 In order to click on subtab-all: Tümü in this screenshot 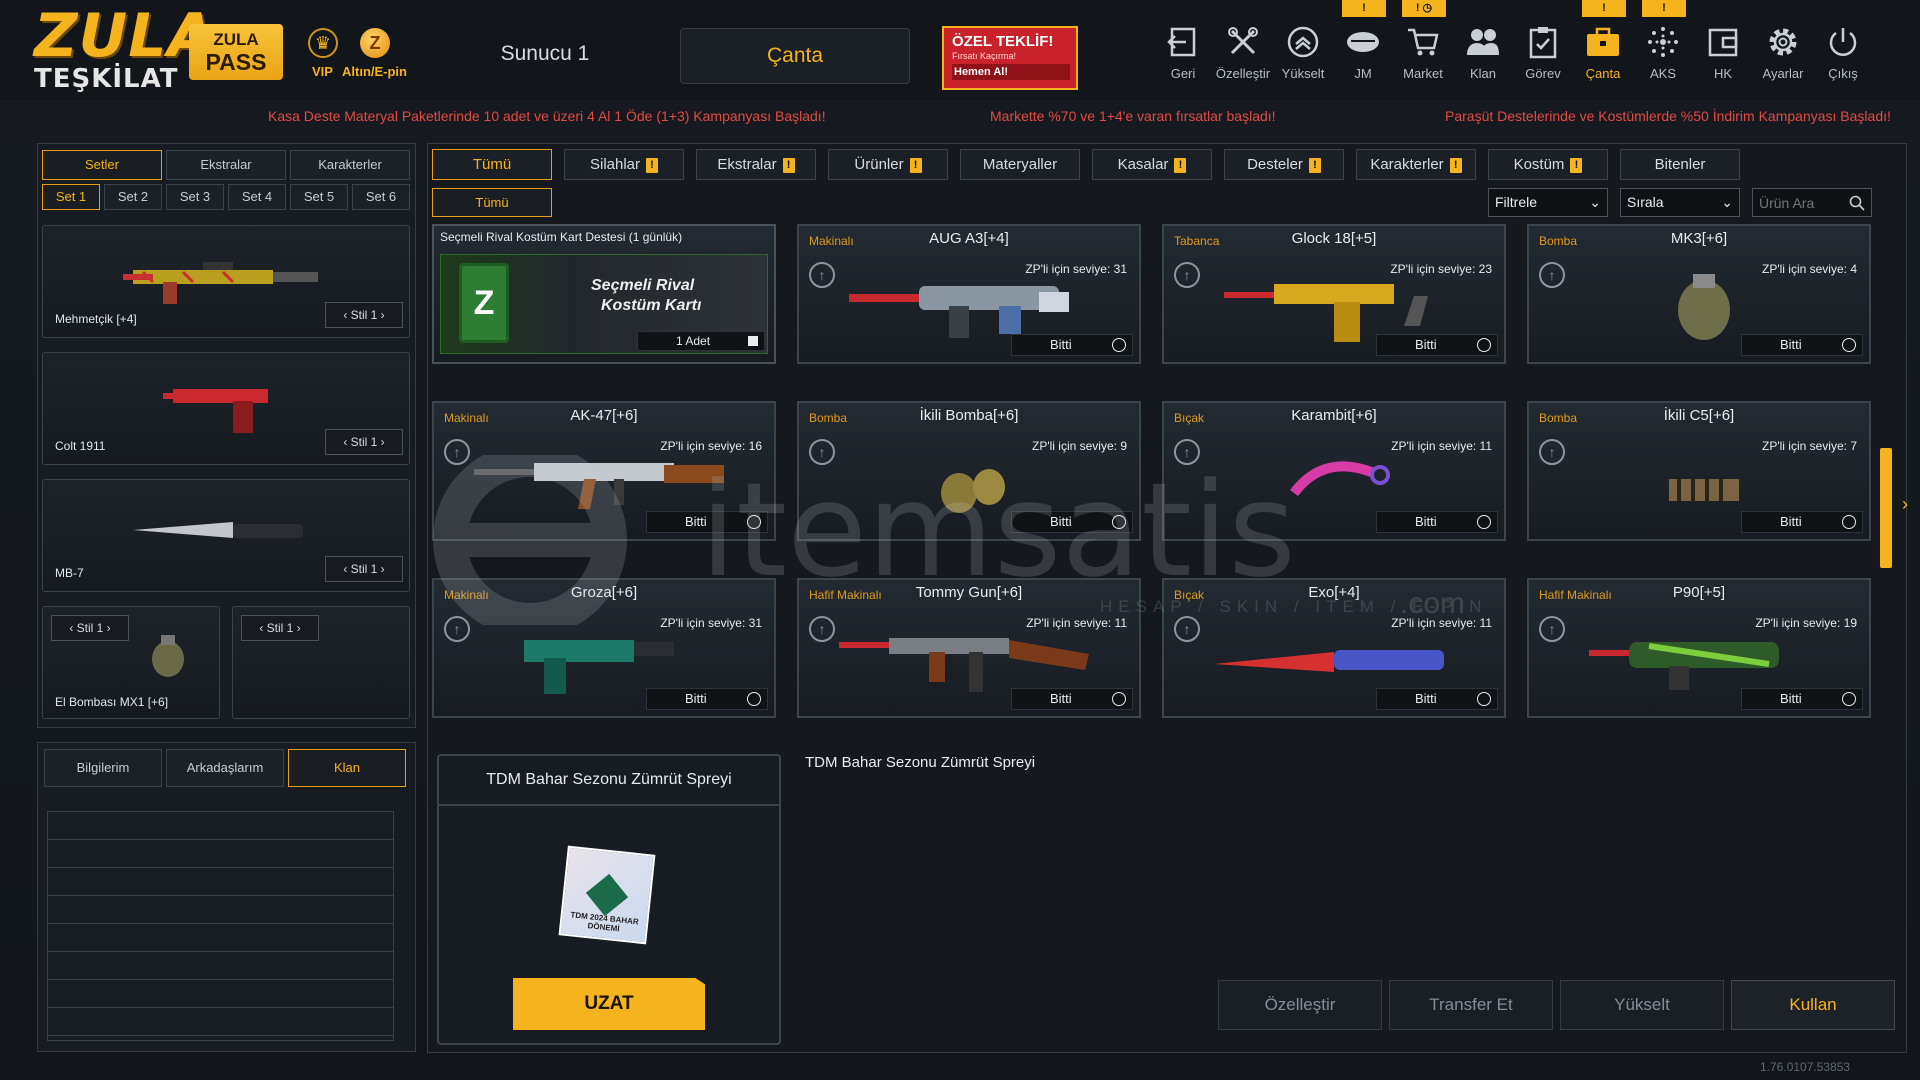, I will do `click(492, 202)`.